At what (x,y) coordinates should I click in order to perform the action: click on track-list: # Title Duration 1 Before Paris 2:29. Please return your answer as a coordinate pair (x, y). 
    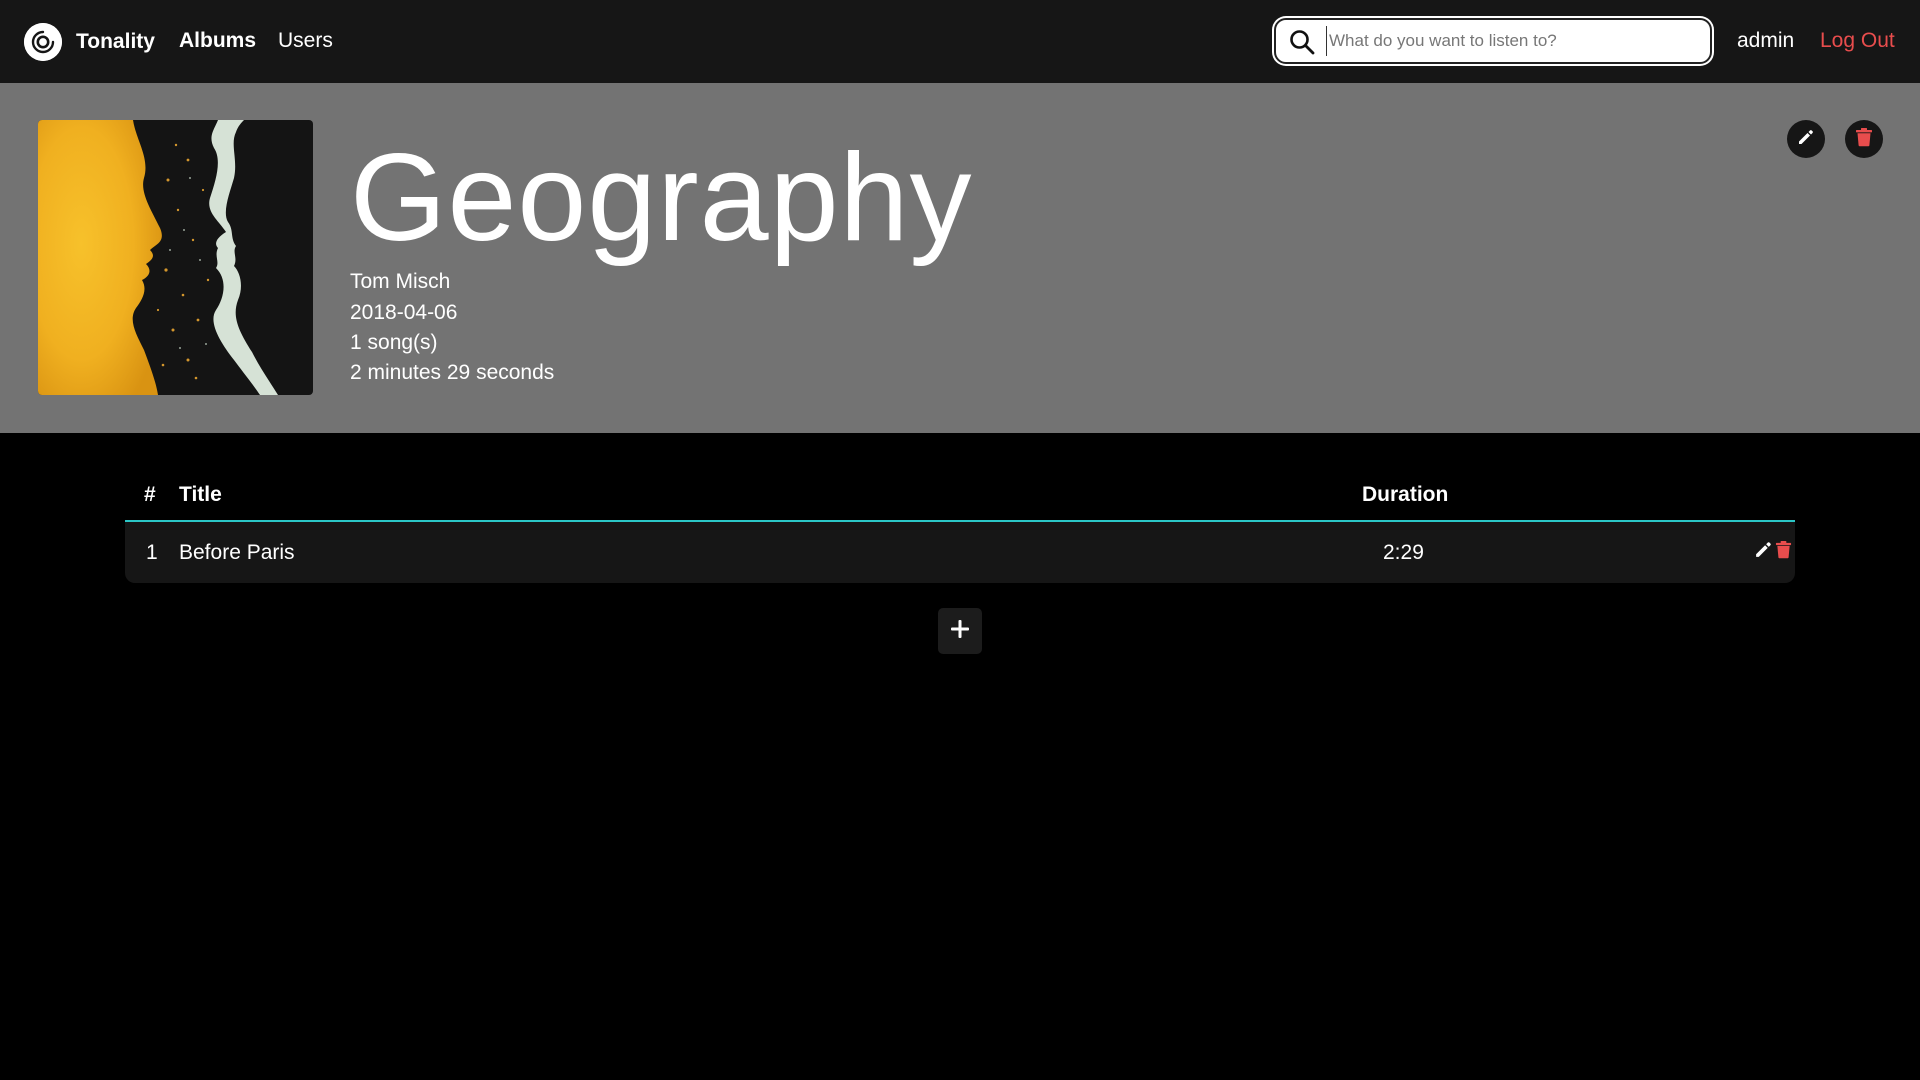
    Looking at the image, I should click on (960, 526).